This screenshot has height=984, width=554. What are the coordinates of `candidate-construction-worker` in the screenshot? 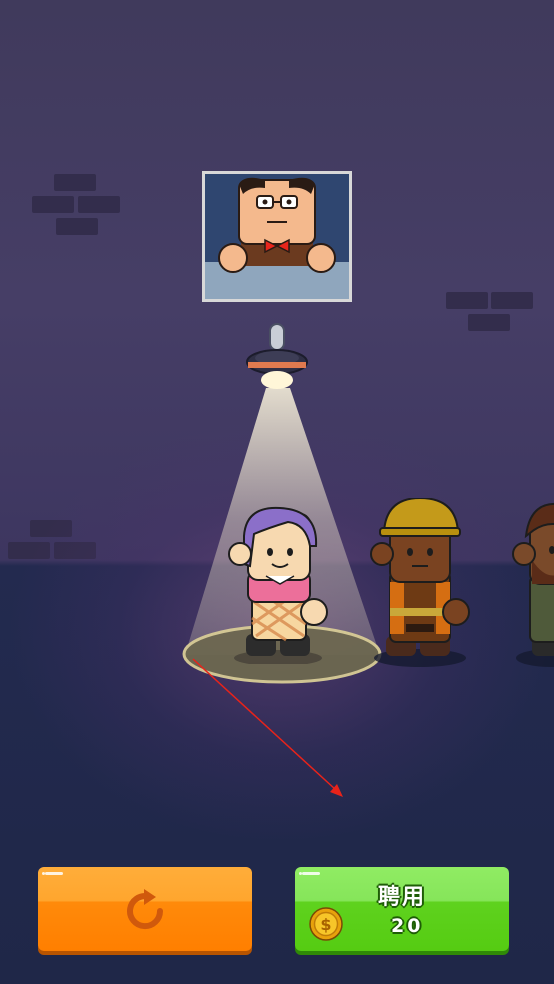 It's located at (420, 584).